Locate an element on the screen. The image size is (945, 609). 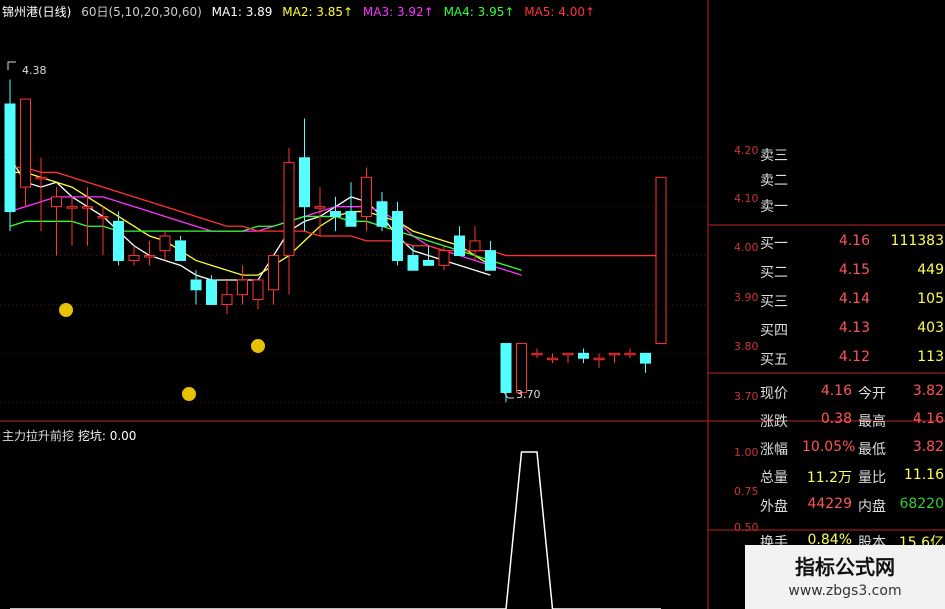
ask-label: 卖三 is located at coordinates (774, 156).